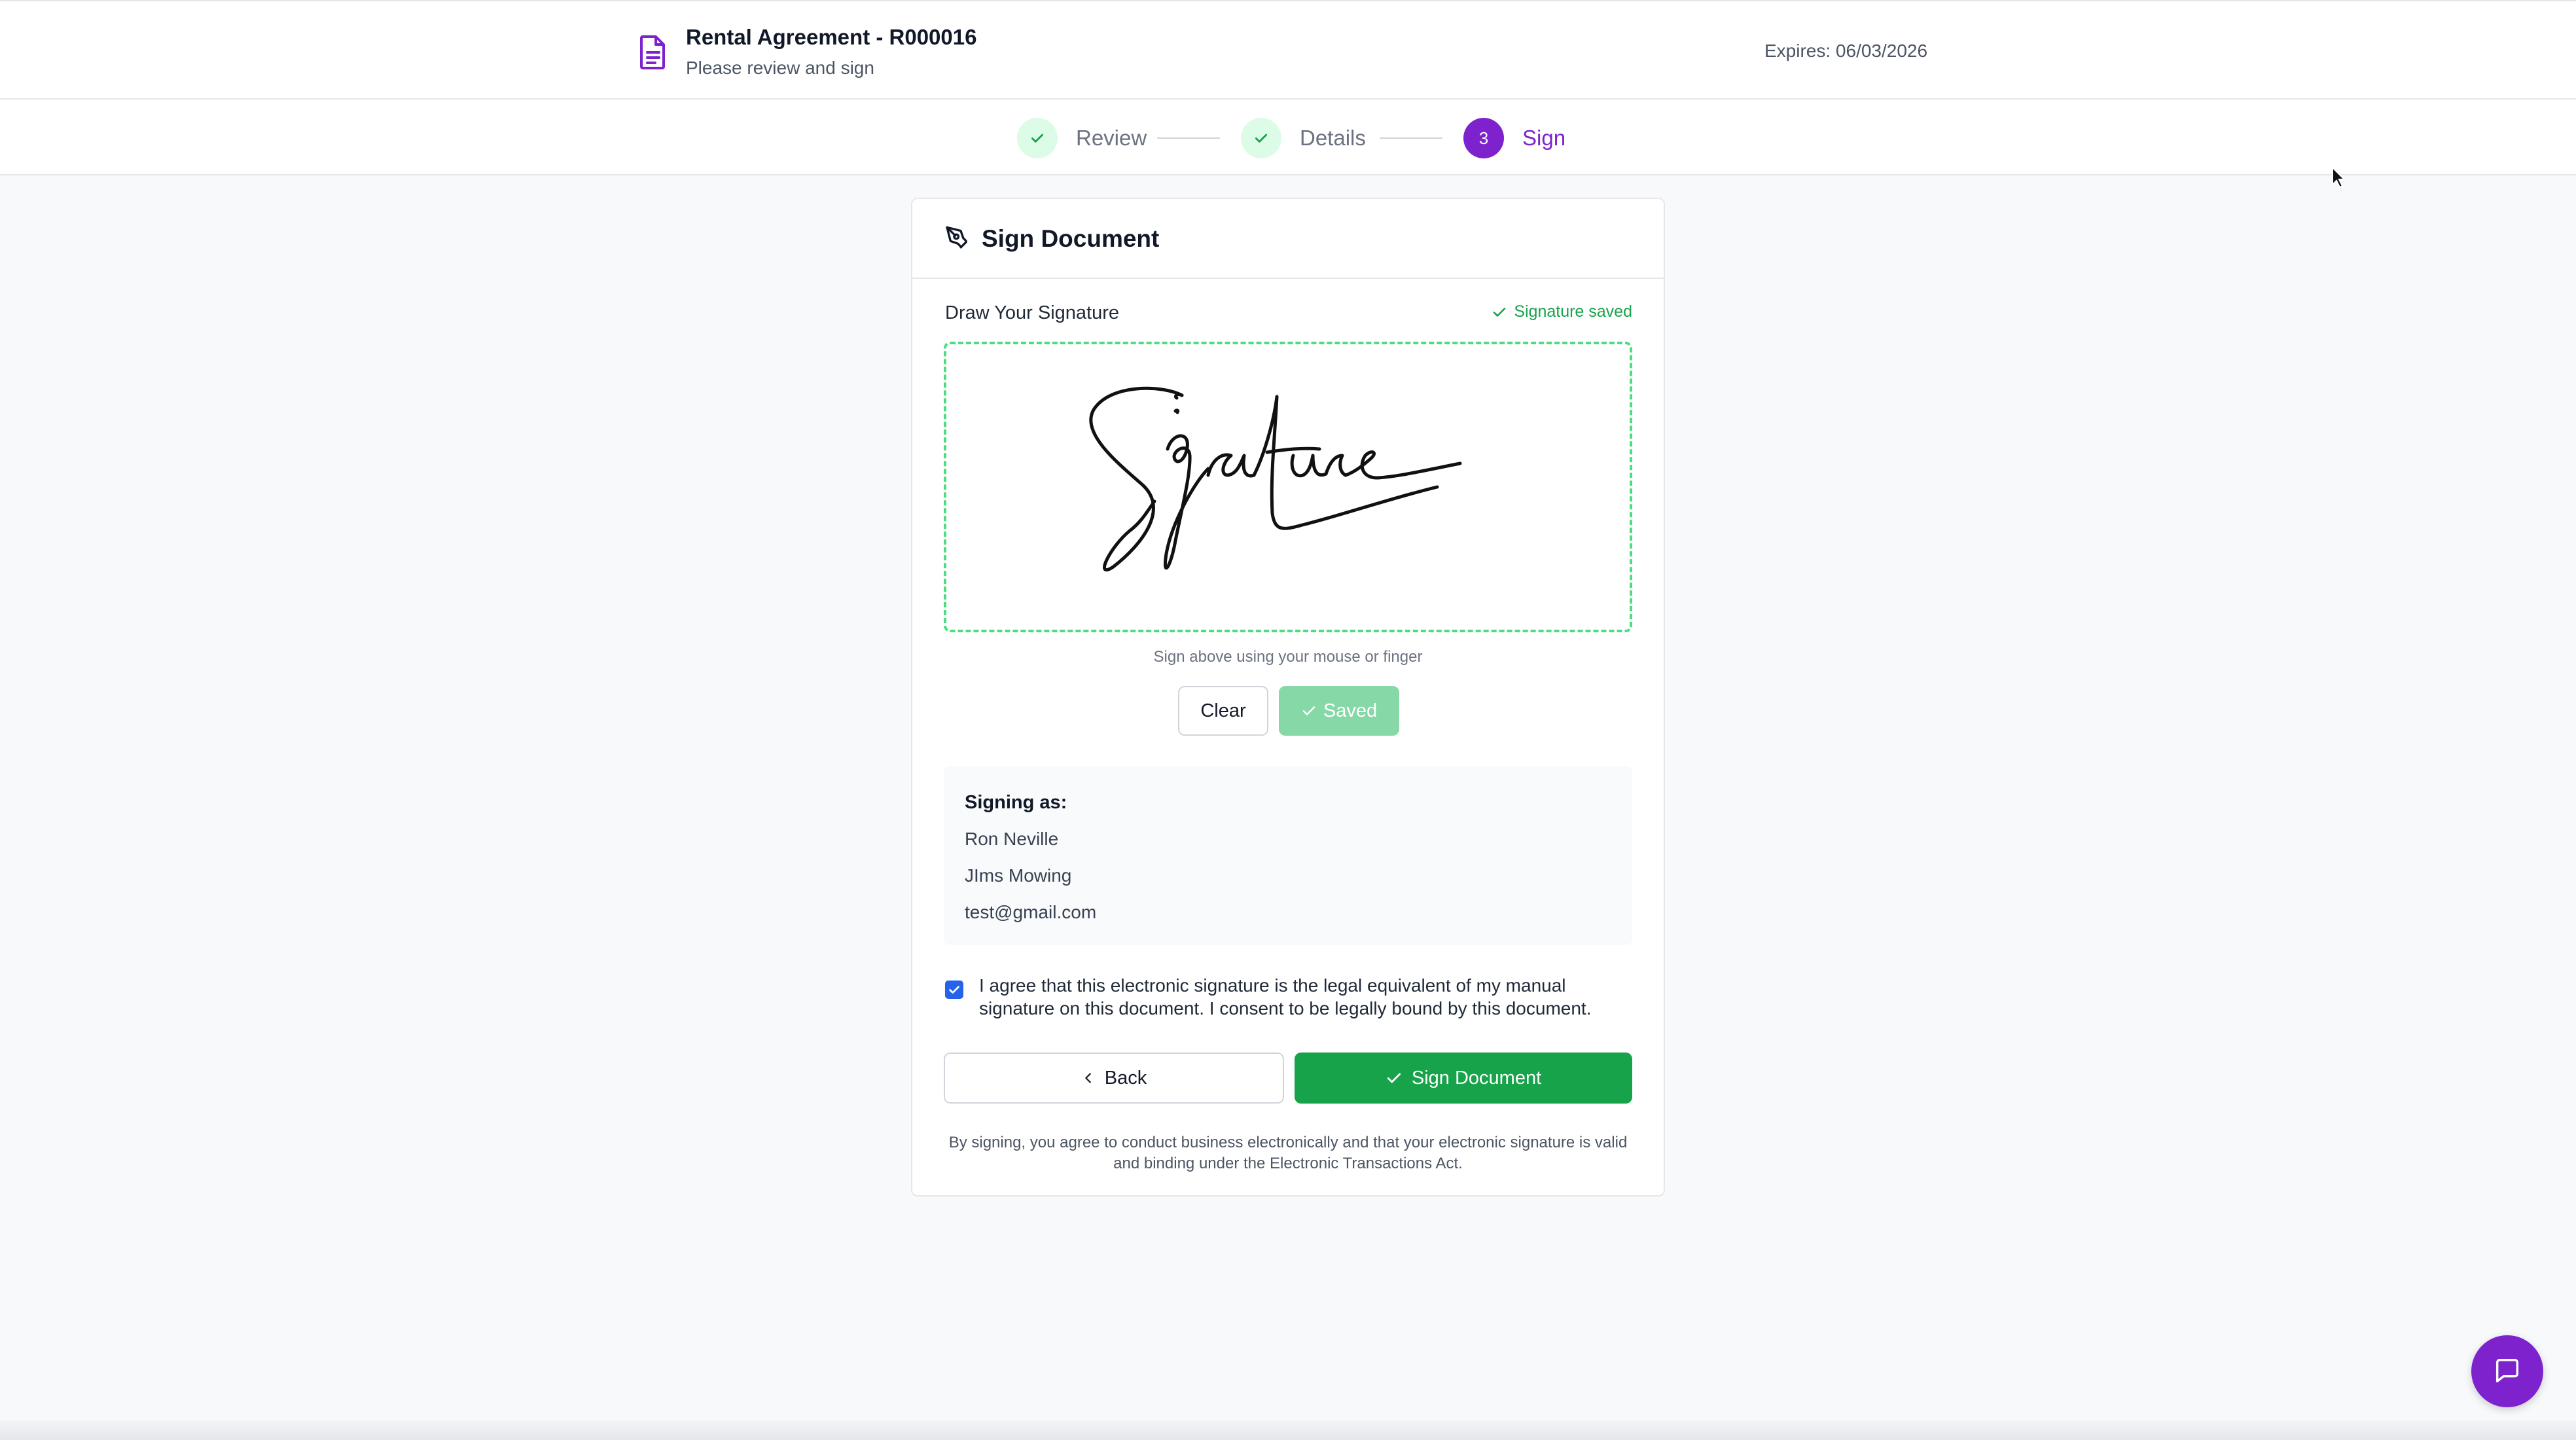 This screenshot has width=2576, height=1440. I want to click on step-label-details: Details, so click(1333, 138).